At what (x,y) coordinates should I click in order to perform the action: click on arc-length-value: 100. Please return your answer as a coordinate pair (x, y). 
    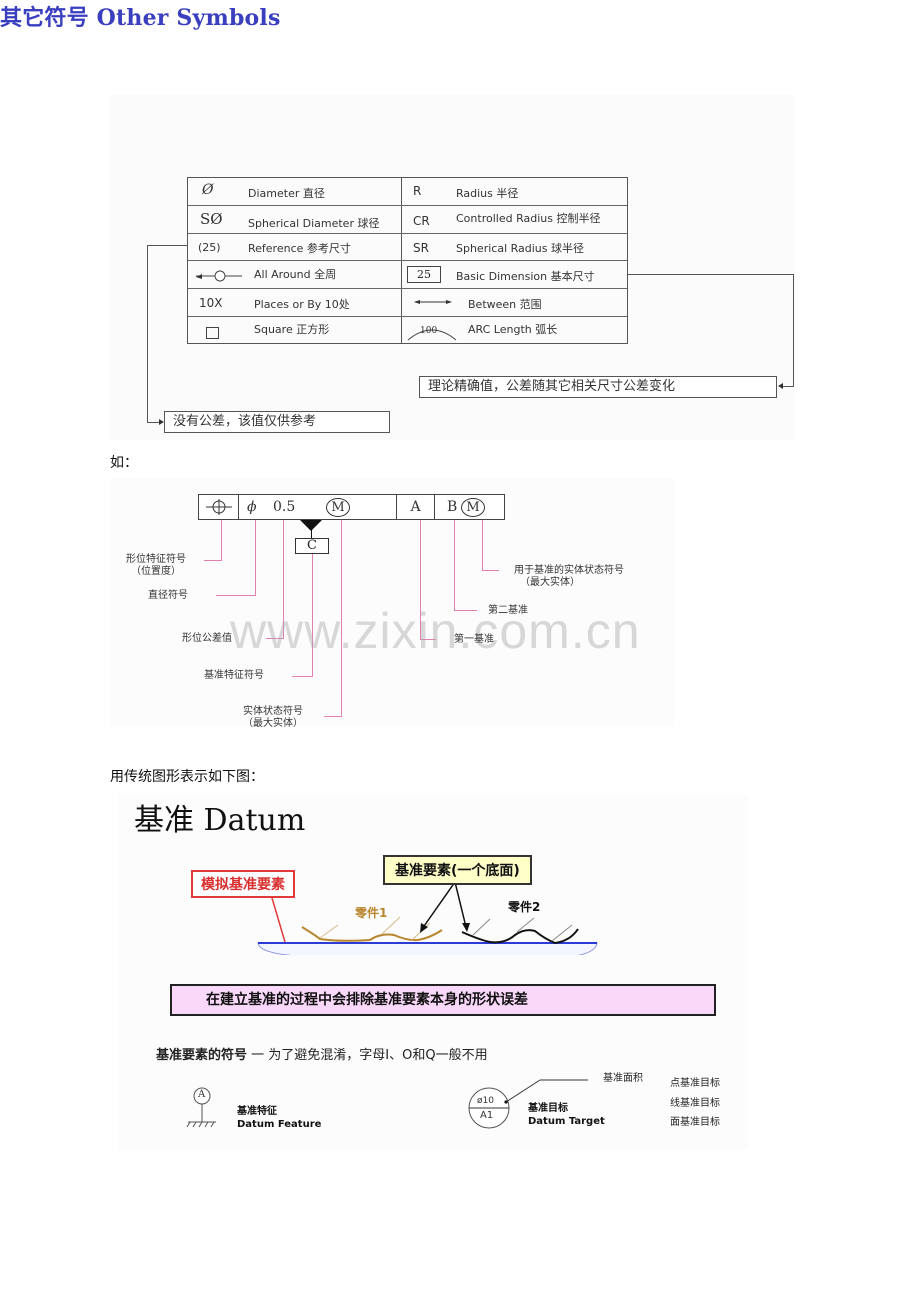
    Looking at the image, I should click on (429, 331).